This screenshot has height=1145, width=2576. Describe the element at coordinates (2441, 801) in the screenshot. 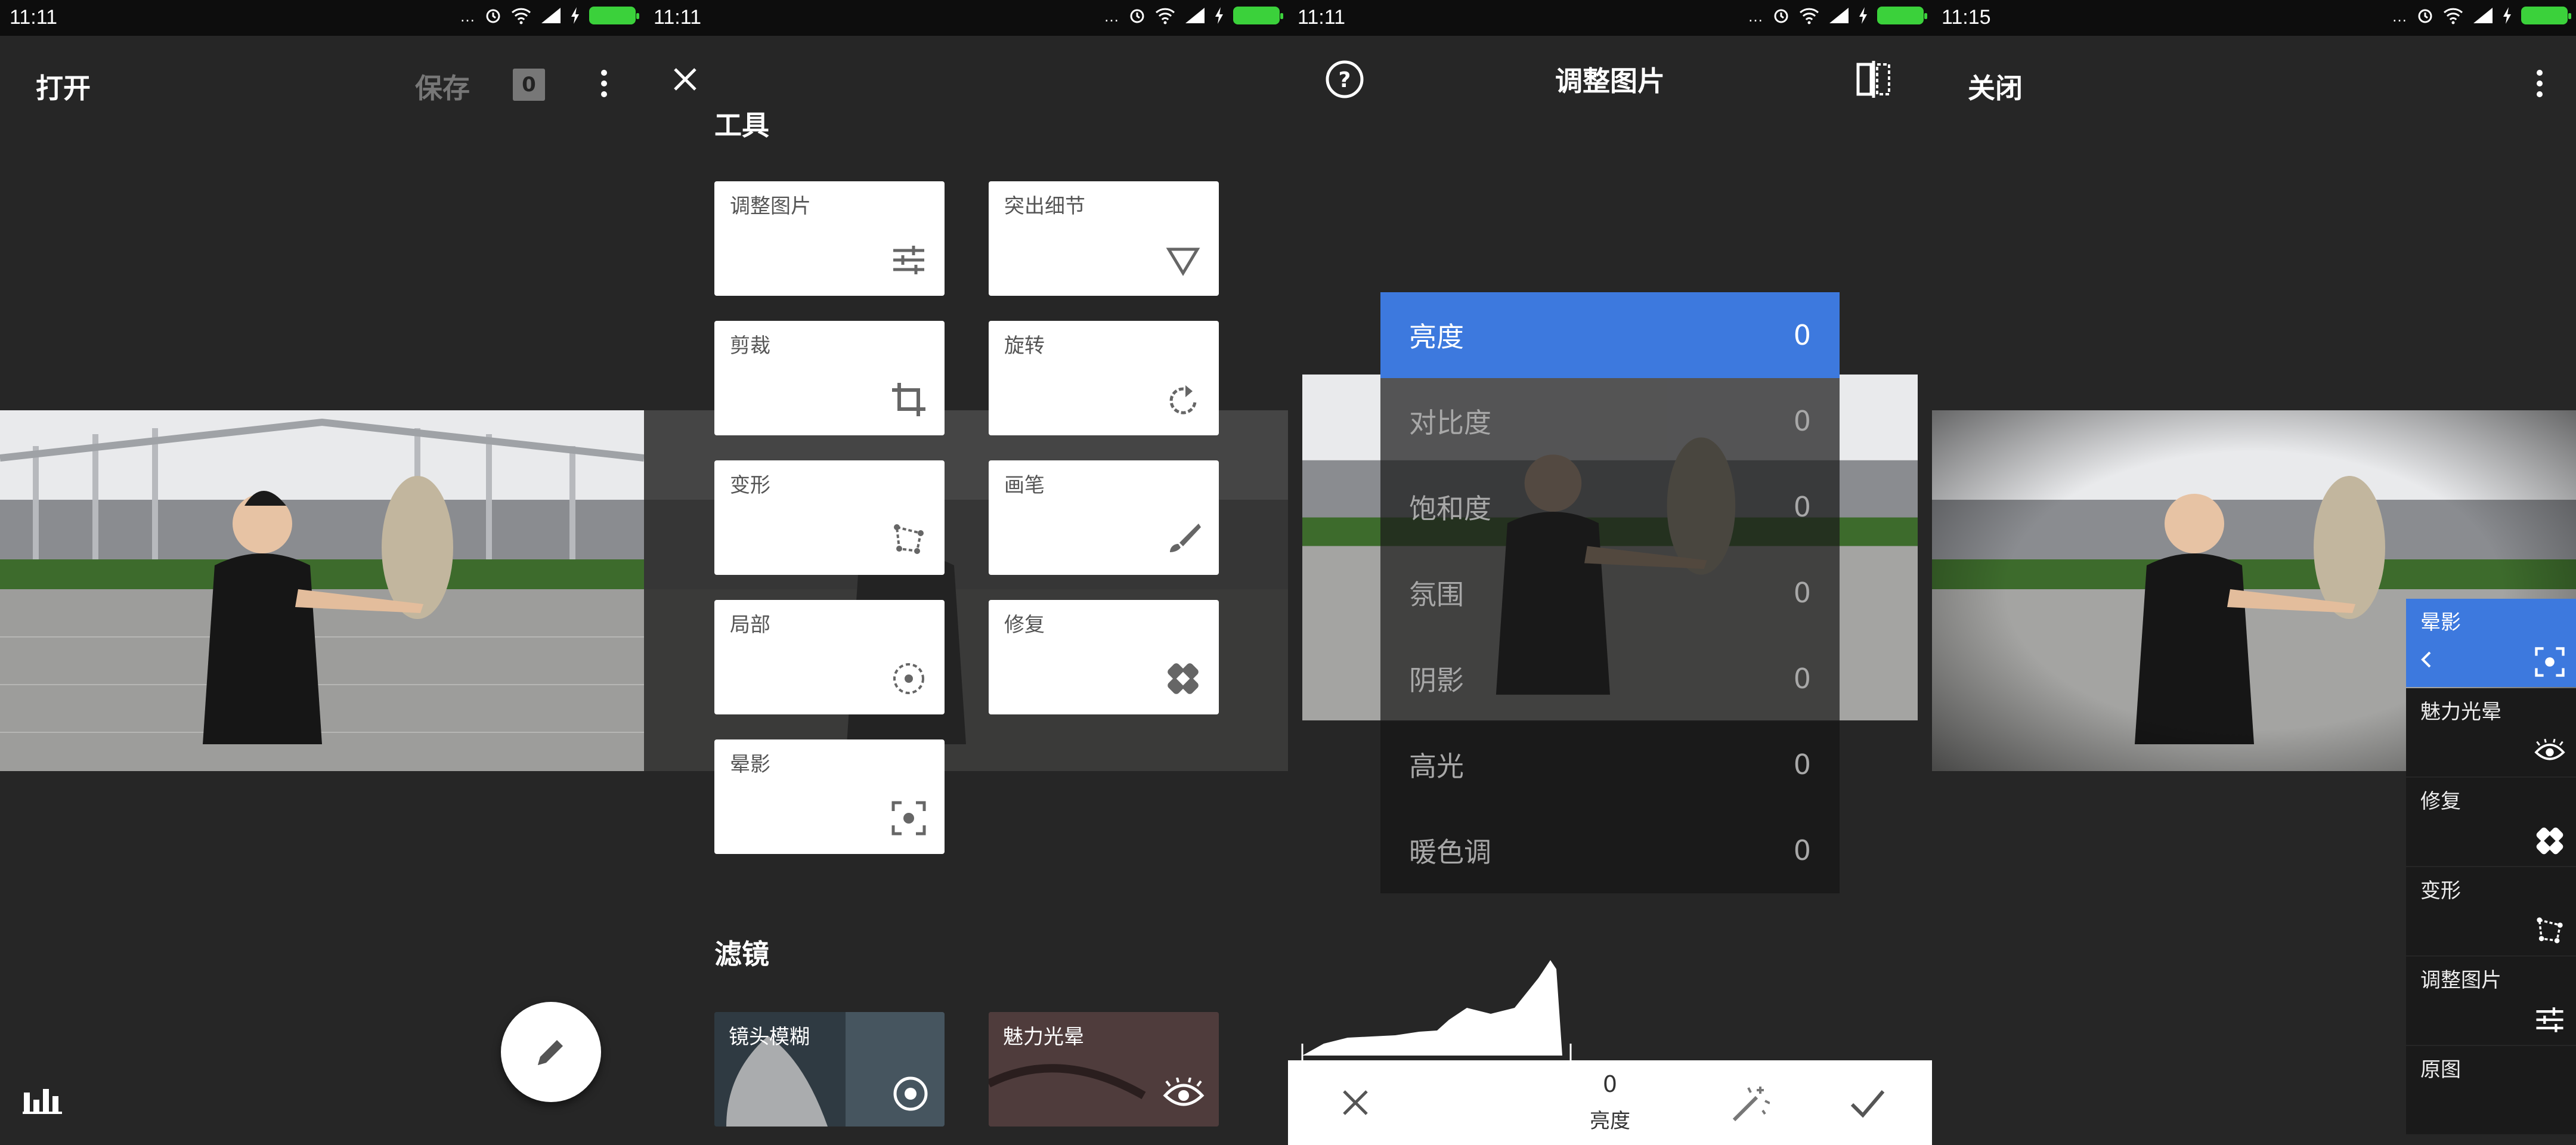

I see `history-item-label: 修复` at that location.